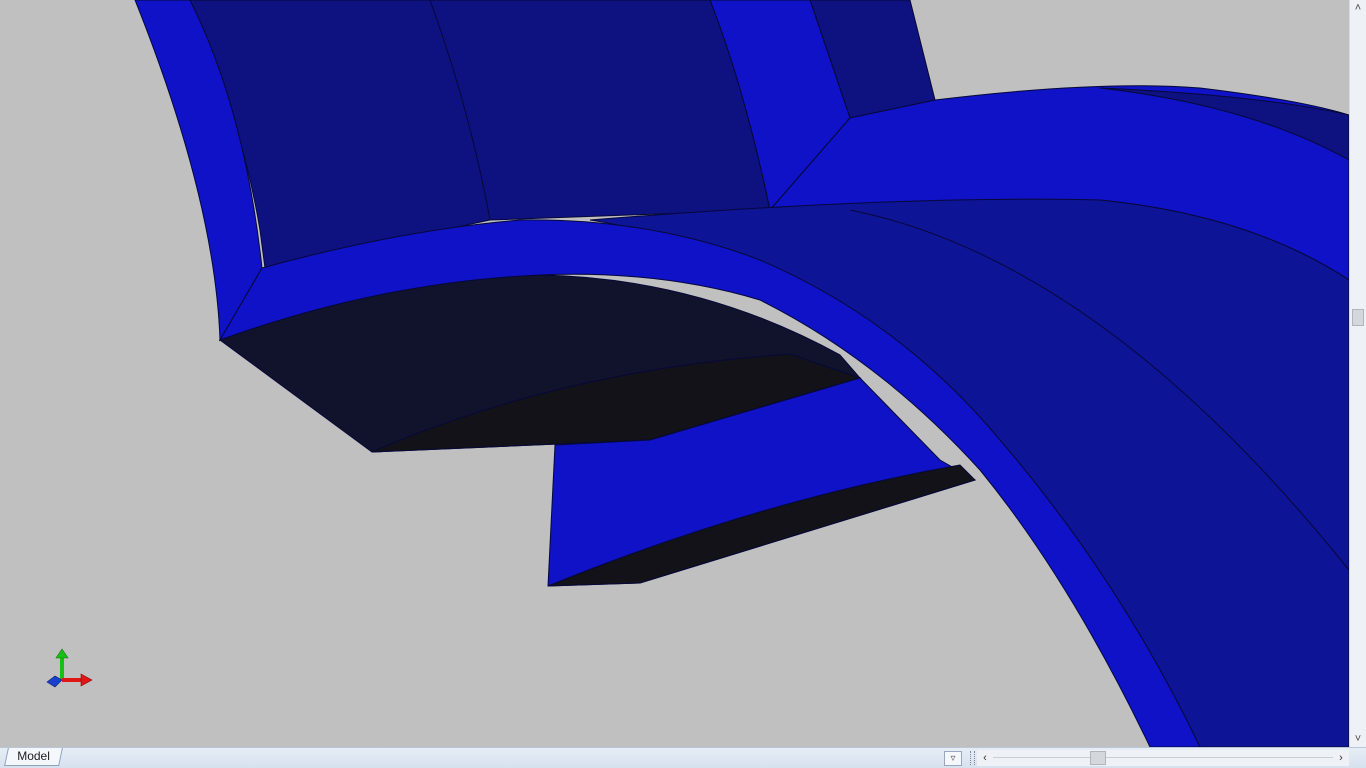 This screenshot has height=768, width=1366. I want to click on chevron-left-icon: ‹, so click(985, 758).